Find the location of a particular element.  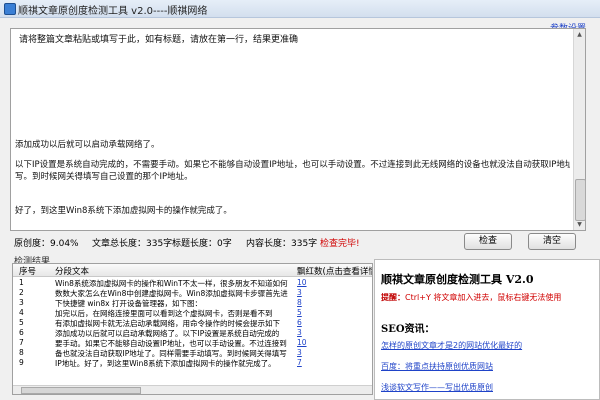

seo-heading: SEO资讯： is located at coordinates (408, 329).